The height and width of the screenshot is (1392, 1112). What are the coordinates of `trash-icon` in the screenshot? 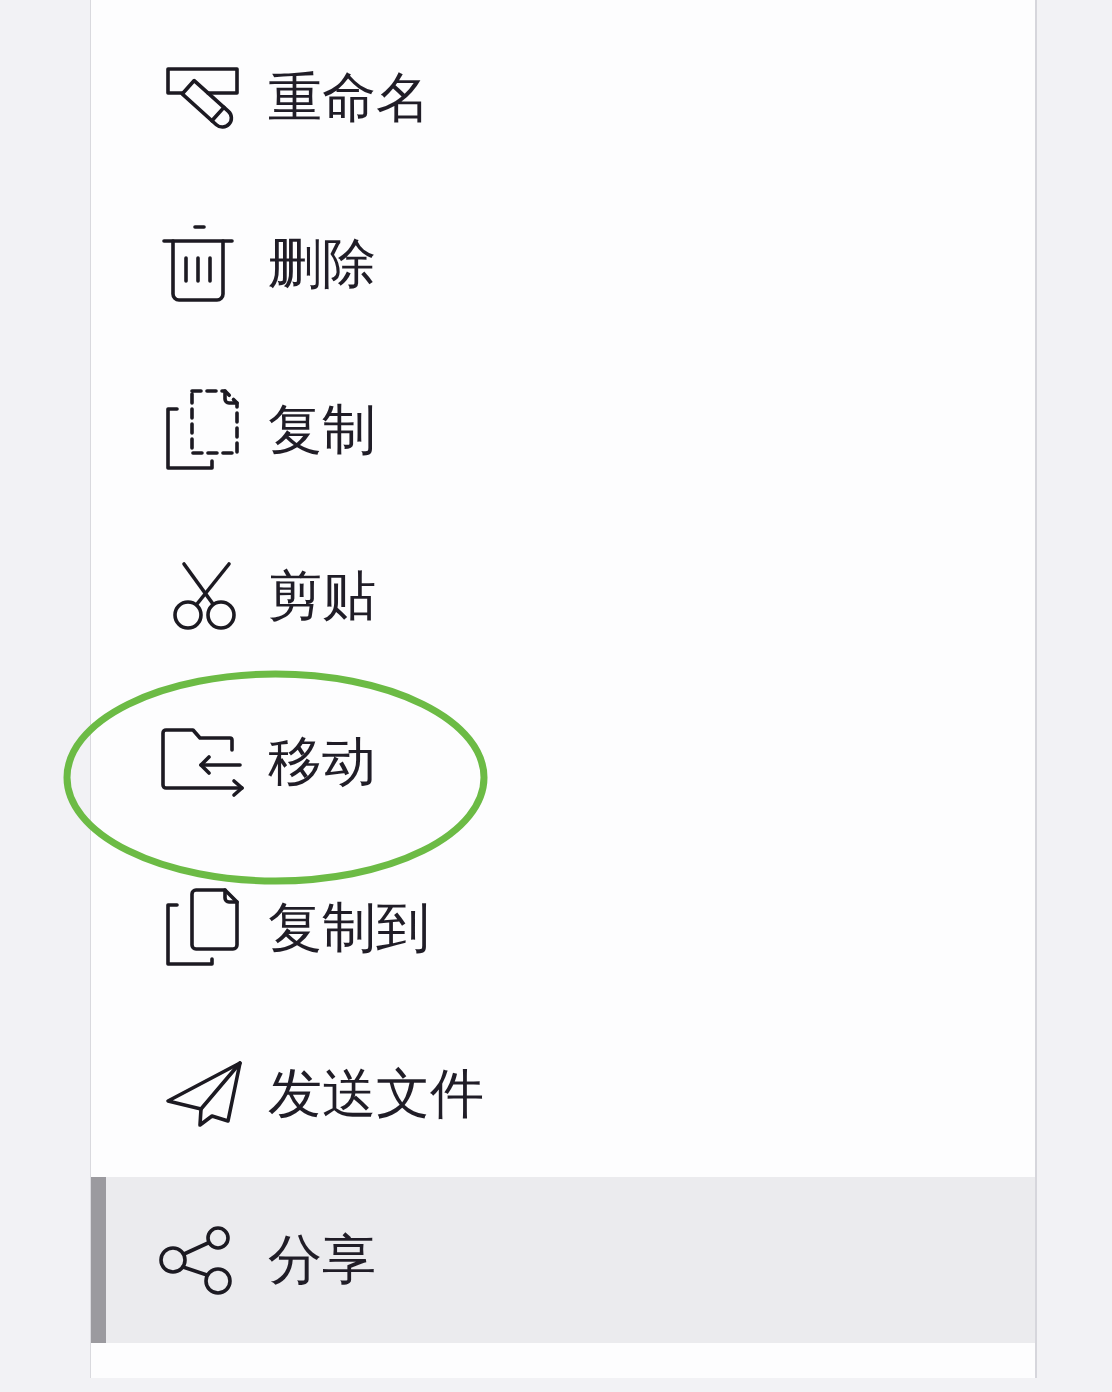 It's located at (198, 264).